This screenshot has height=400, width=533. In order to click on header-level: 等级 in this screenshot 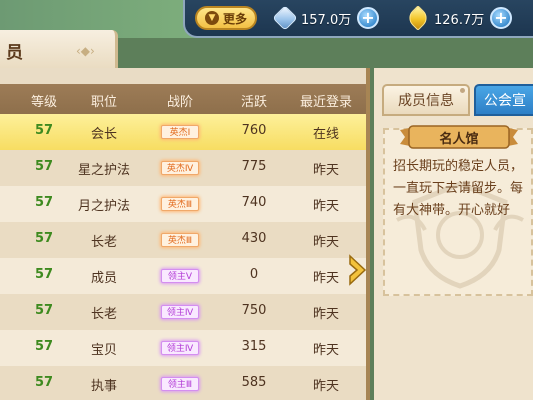, I will do `click(43, 102)`.